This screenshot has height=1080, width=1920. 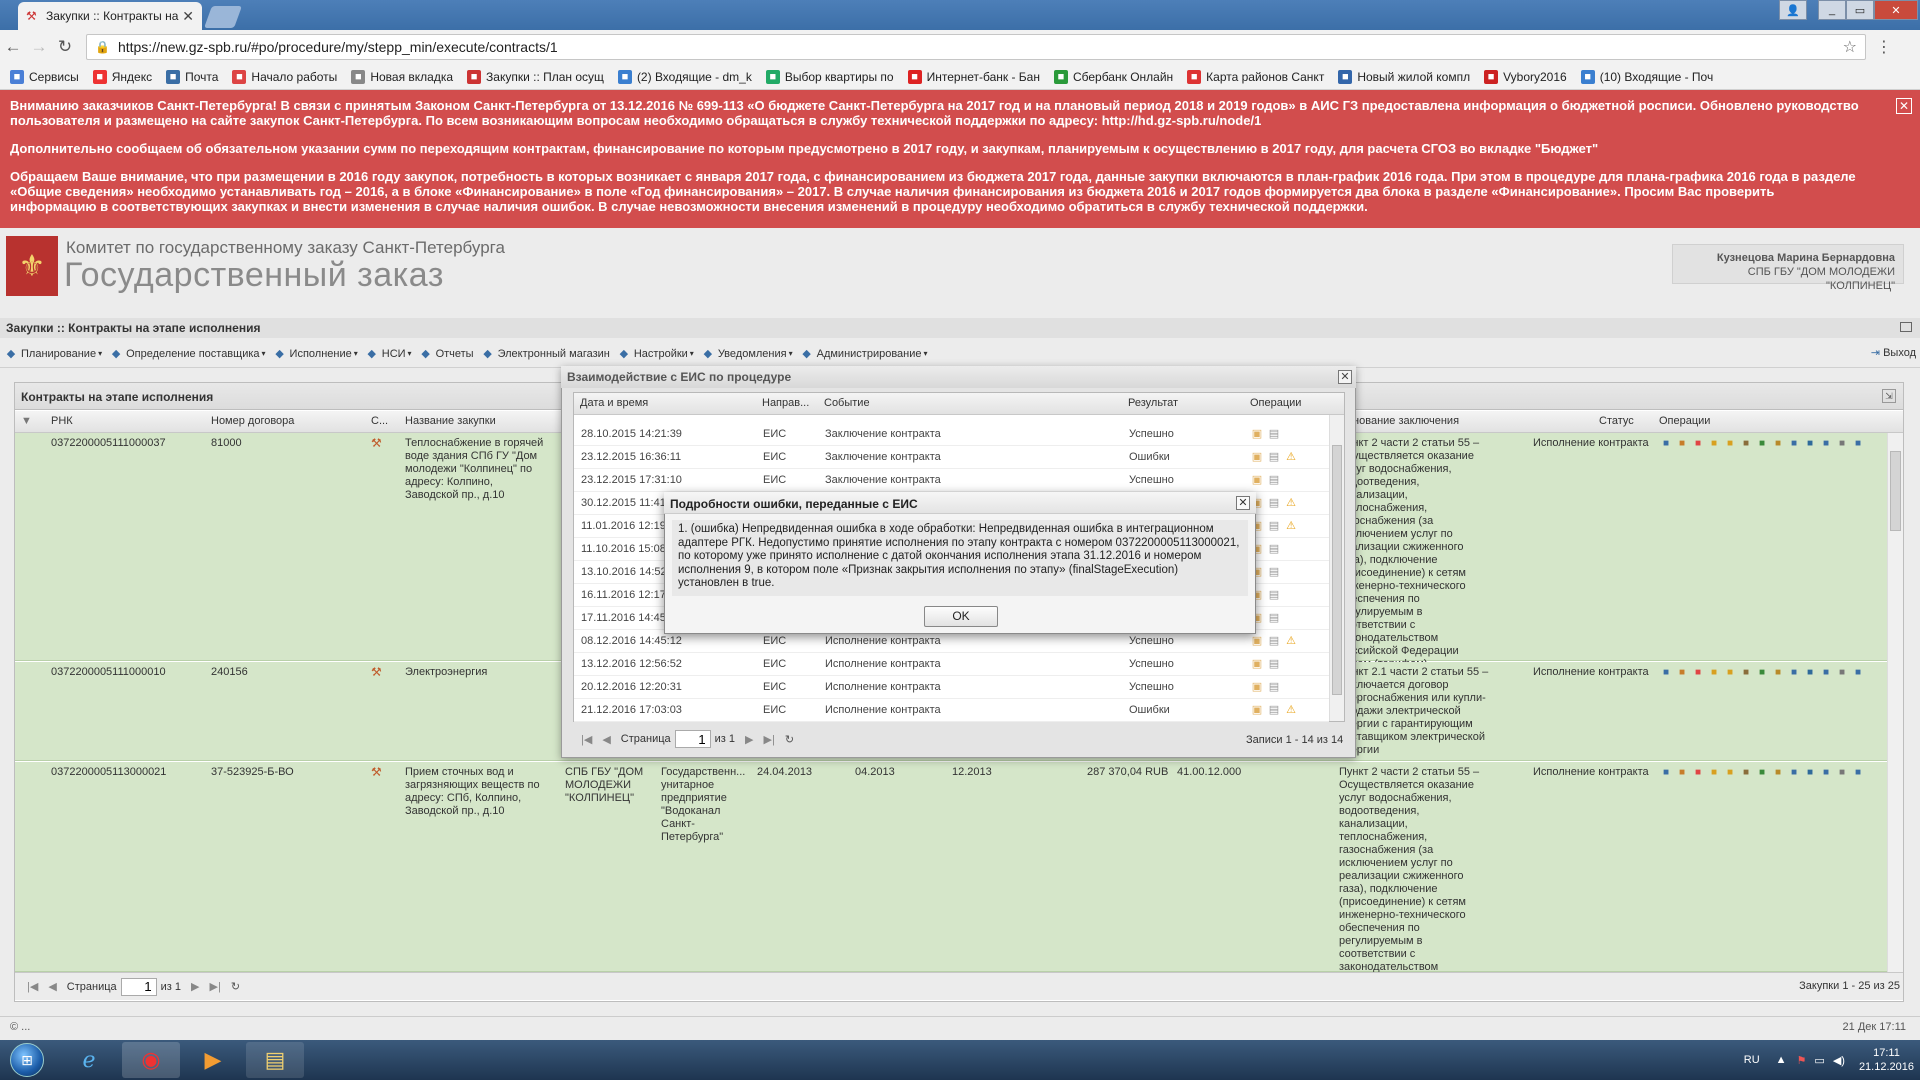 What do you see at coordinates (1793, 10) in the screenshot?
I see `user-profile-icon: 👤` at bounding box center [1793, 10].